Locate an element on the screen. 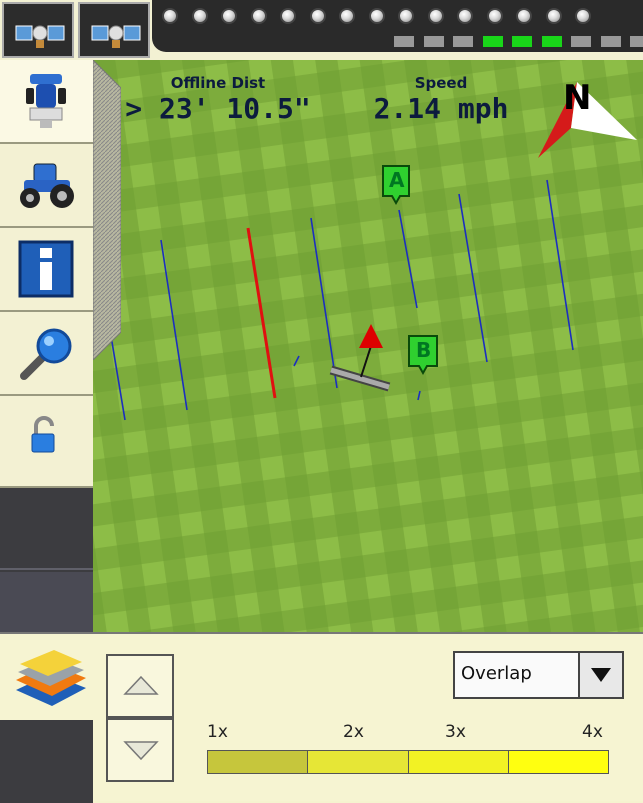 This screenshot has width=643, height=803. dropdown-toggle-button is located at coordinates (600, 675).